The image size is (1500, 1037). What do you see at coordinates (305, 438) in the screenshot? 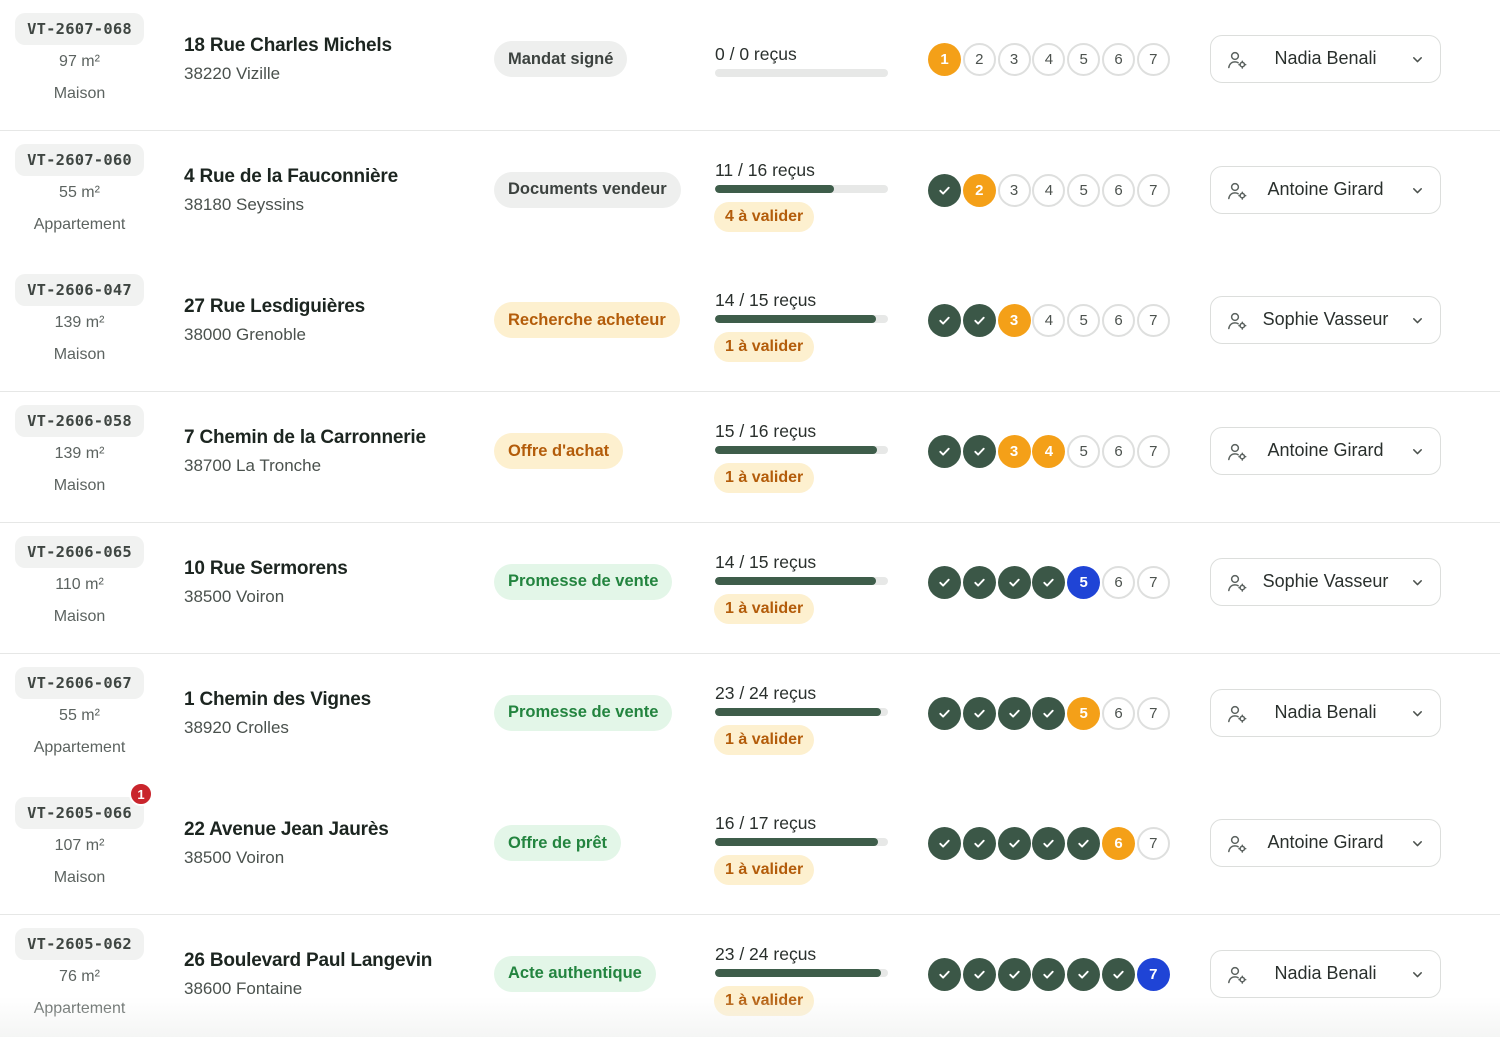
I see `property-address: 7 Chemin de la Carronnerie` at bounding box center [305, 438].